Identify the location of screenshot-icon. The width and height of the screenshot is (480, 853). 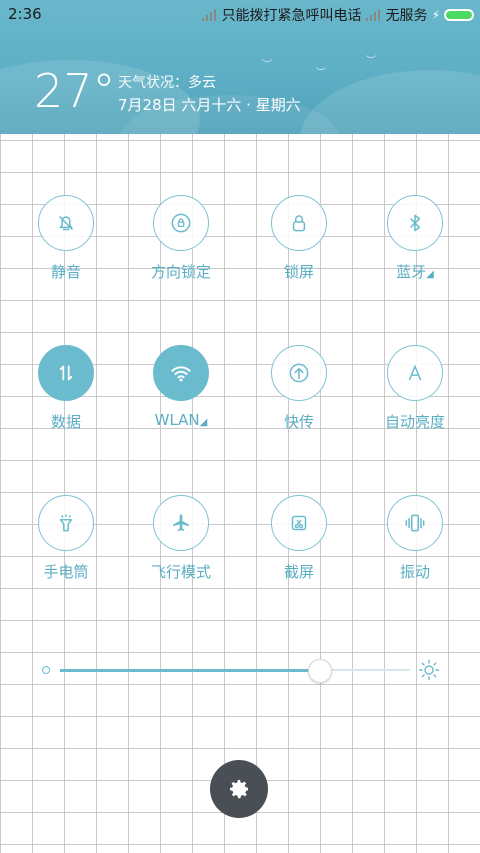
(299, 523).